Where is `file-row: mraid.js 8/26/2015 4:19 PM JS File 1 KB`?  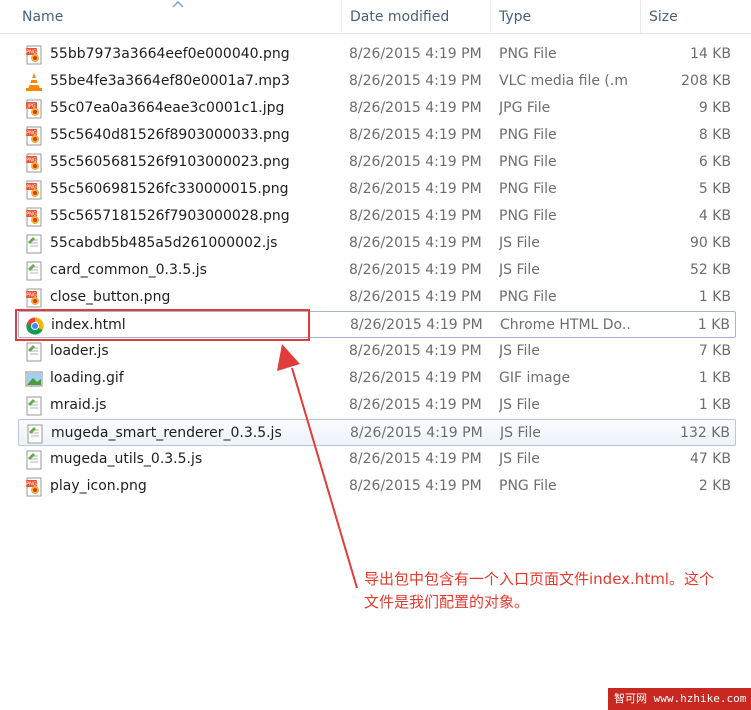
file-row: mraid.js 8/26/2015 4:19 PM JS File 1 KB is located at coordinates (377, 405).